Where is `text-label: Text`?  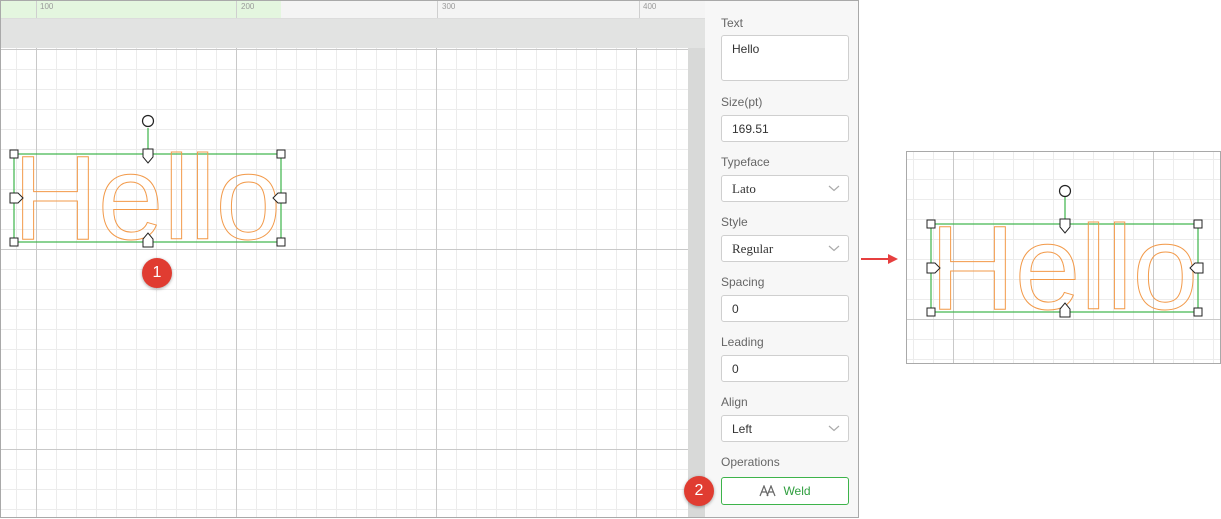
text-label: Text is located at coordinates (732, 23).